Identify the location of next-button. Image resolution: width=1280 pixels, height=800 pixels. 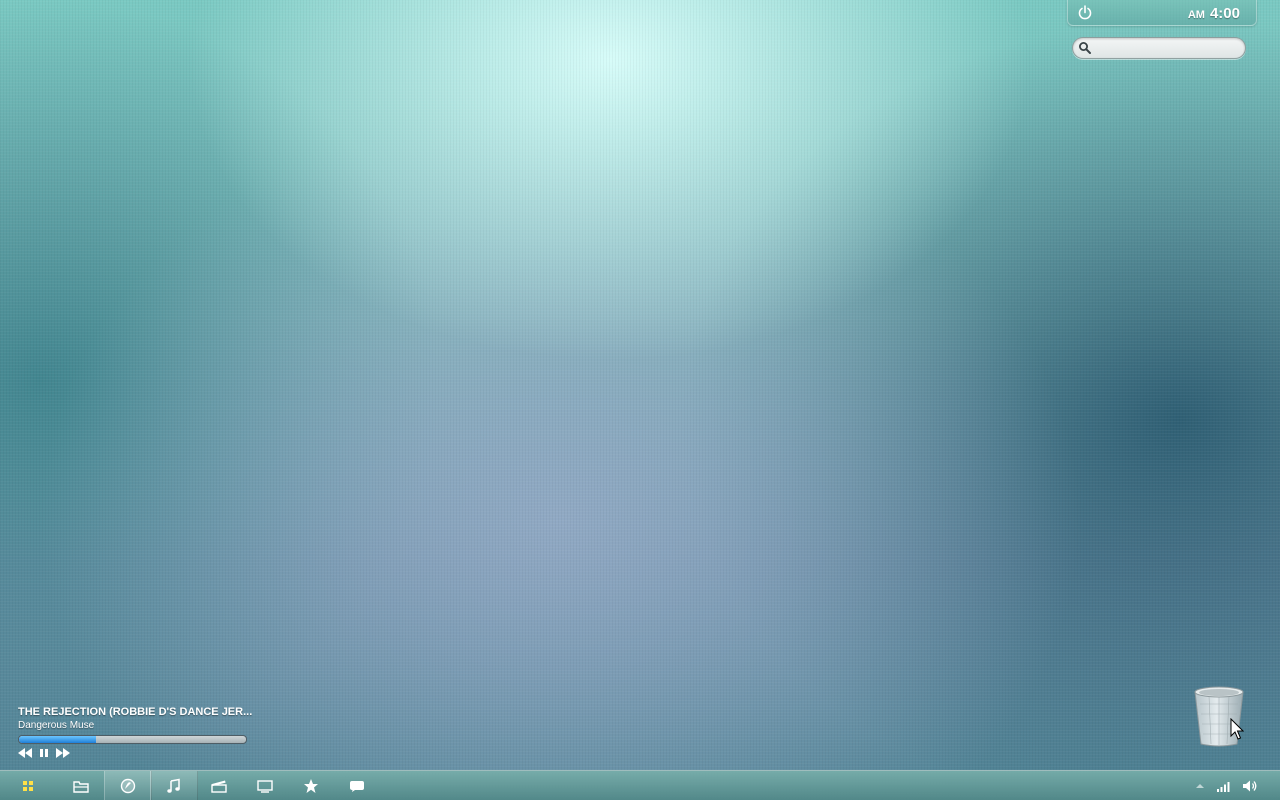
(63, 753).